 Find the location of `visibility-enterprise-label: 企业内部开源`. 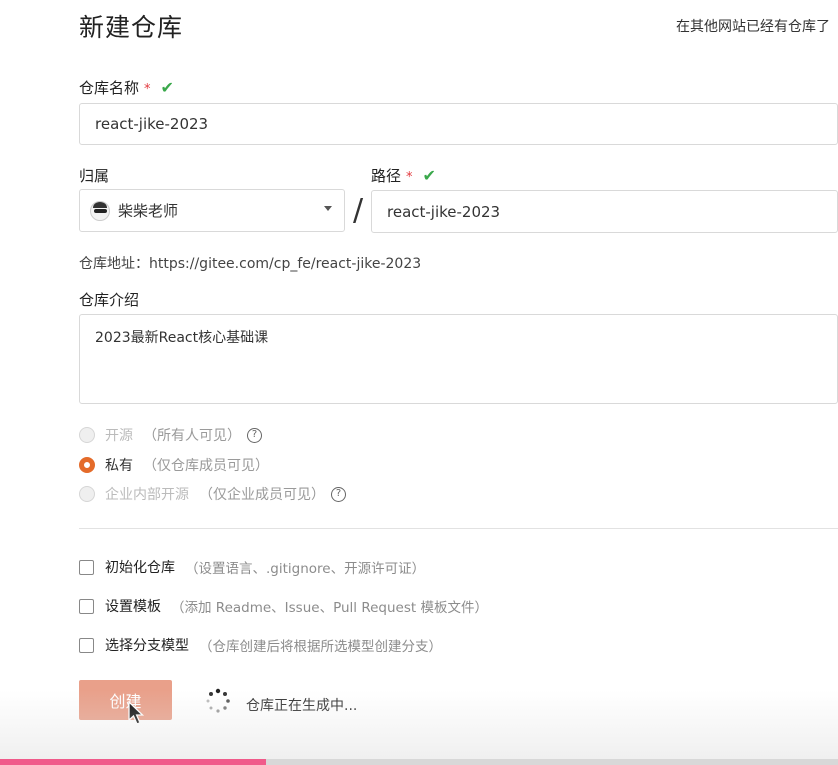

visibility-enterprise-label: 企业内部开源 is located at coordinates (147, 495).